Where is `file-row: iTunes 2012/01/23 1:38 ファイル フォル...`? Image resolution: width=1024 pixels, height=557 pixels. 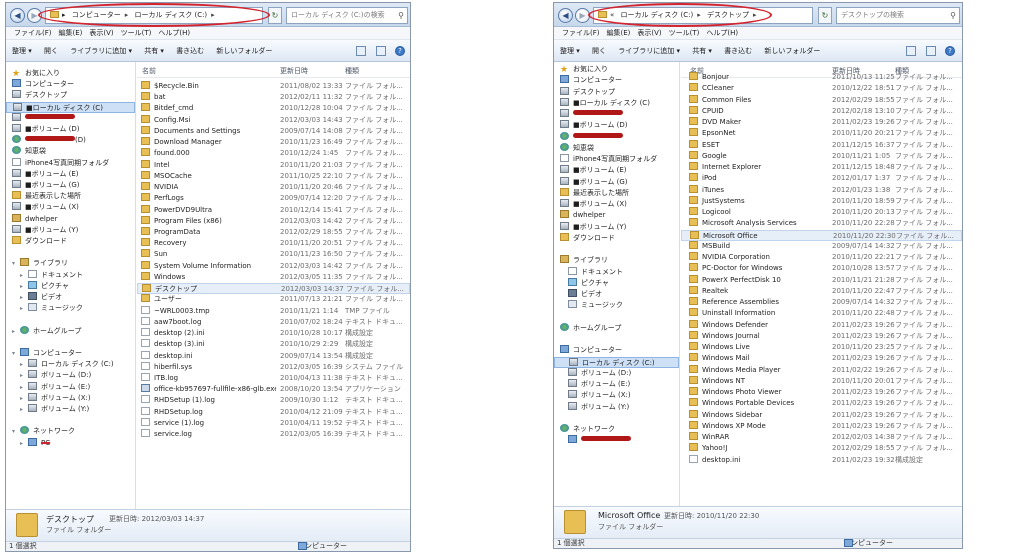 file-row: iTunes 2012/01/23 1:38 ファイル フォル... is located at coordinates (821, 190).